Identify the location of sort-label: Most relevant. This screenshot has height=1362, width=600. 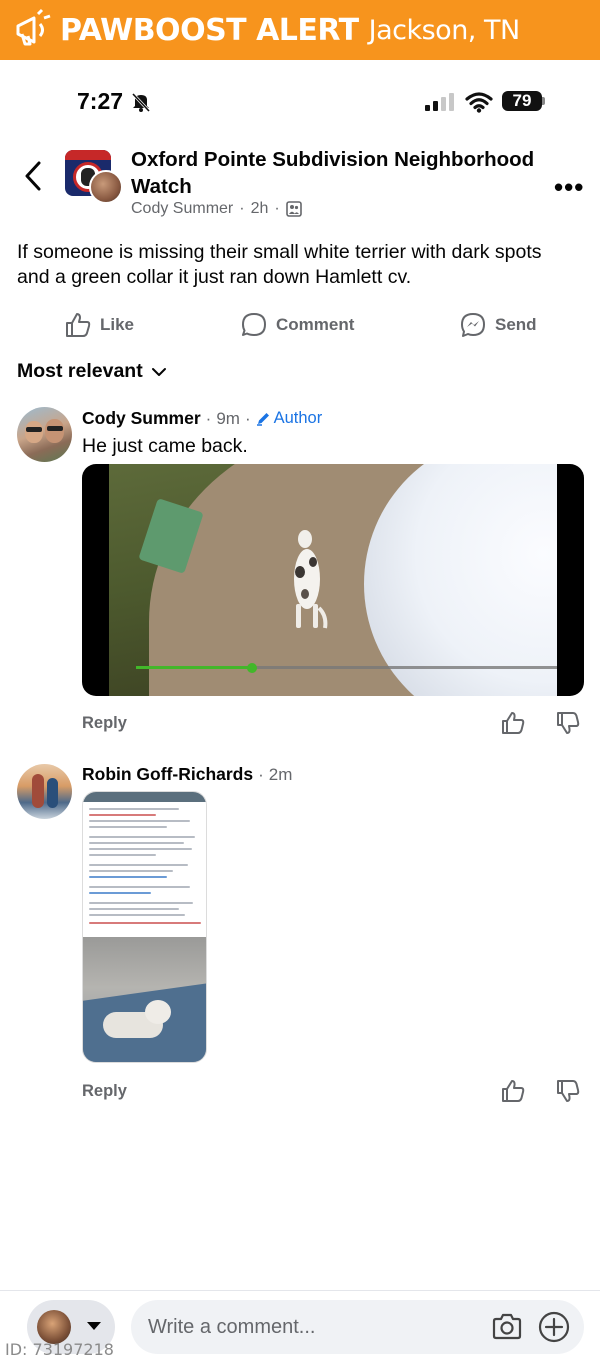
(80, 371).